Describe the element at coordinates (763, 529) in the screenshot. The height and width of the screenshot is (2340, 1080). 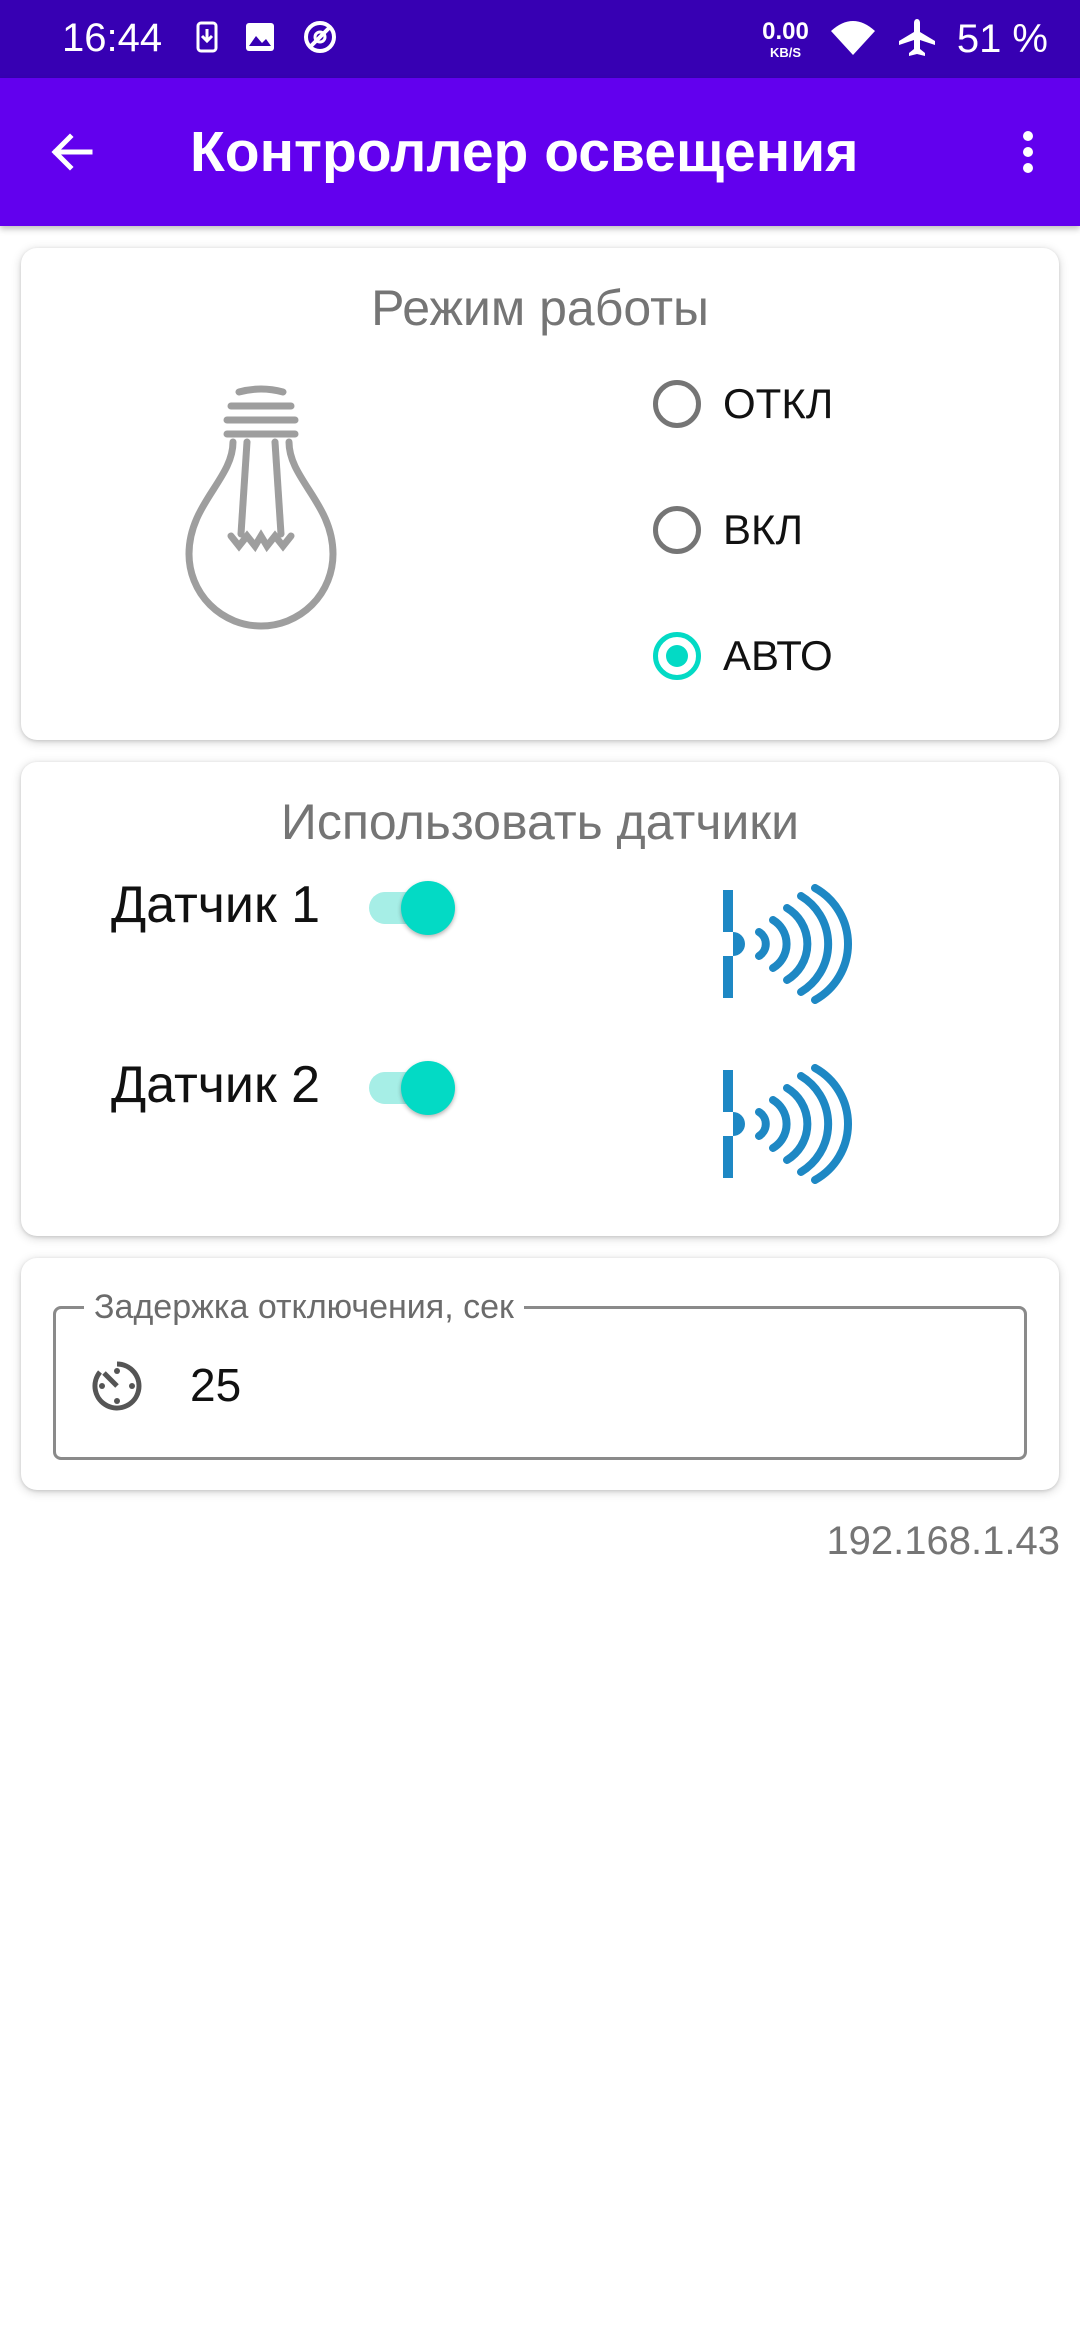
I see `mode-option-label: ВКЛ` at that location.